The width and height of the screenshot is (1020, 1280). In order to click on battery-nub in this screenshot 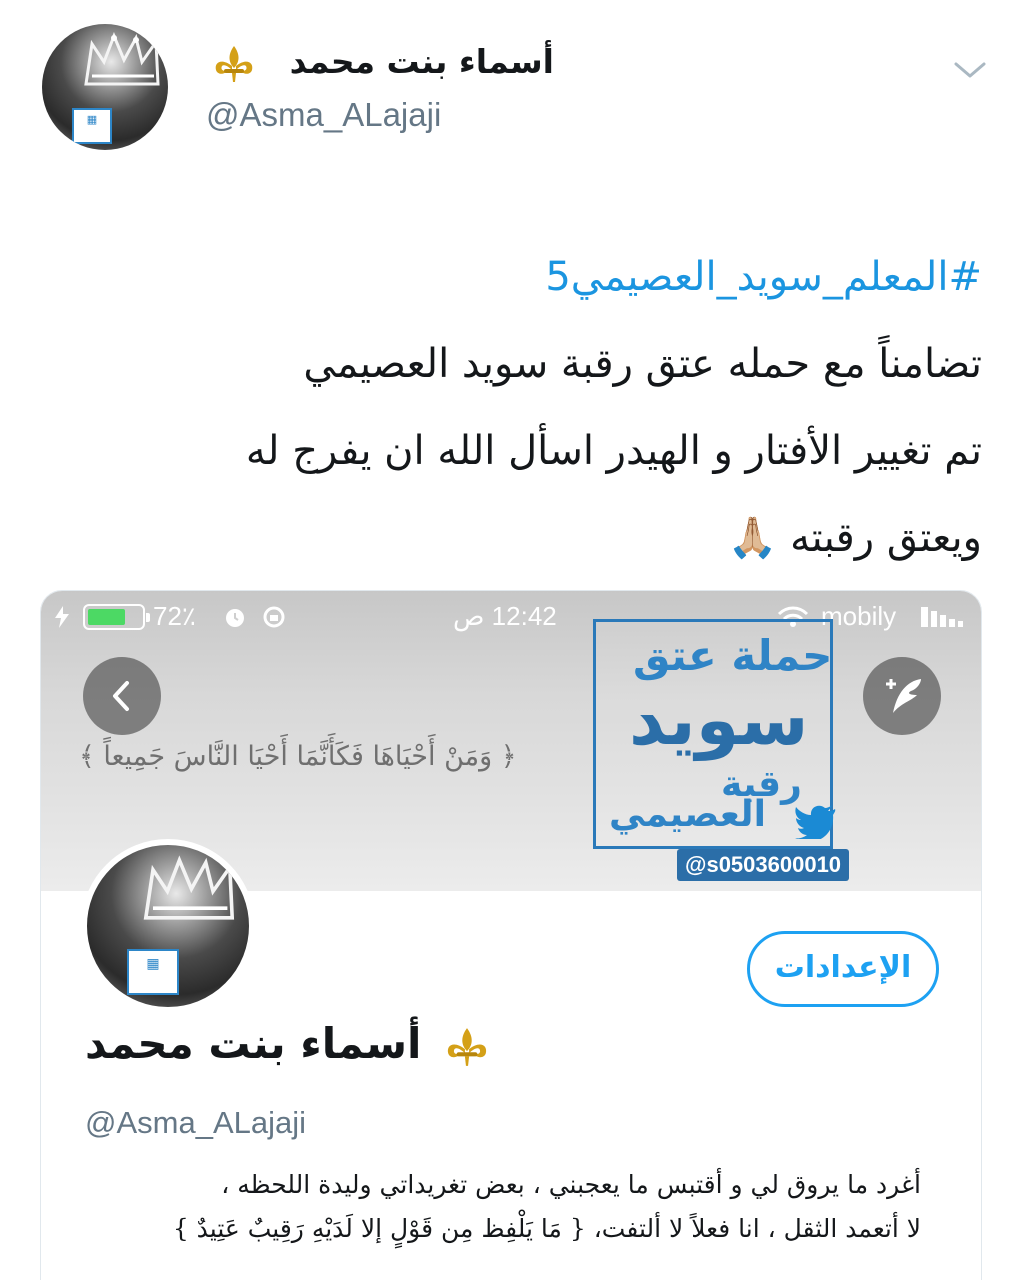, I will do `click(148, 617)`.